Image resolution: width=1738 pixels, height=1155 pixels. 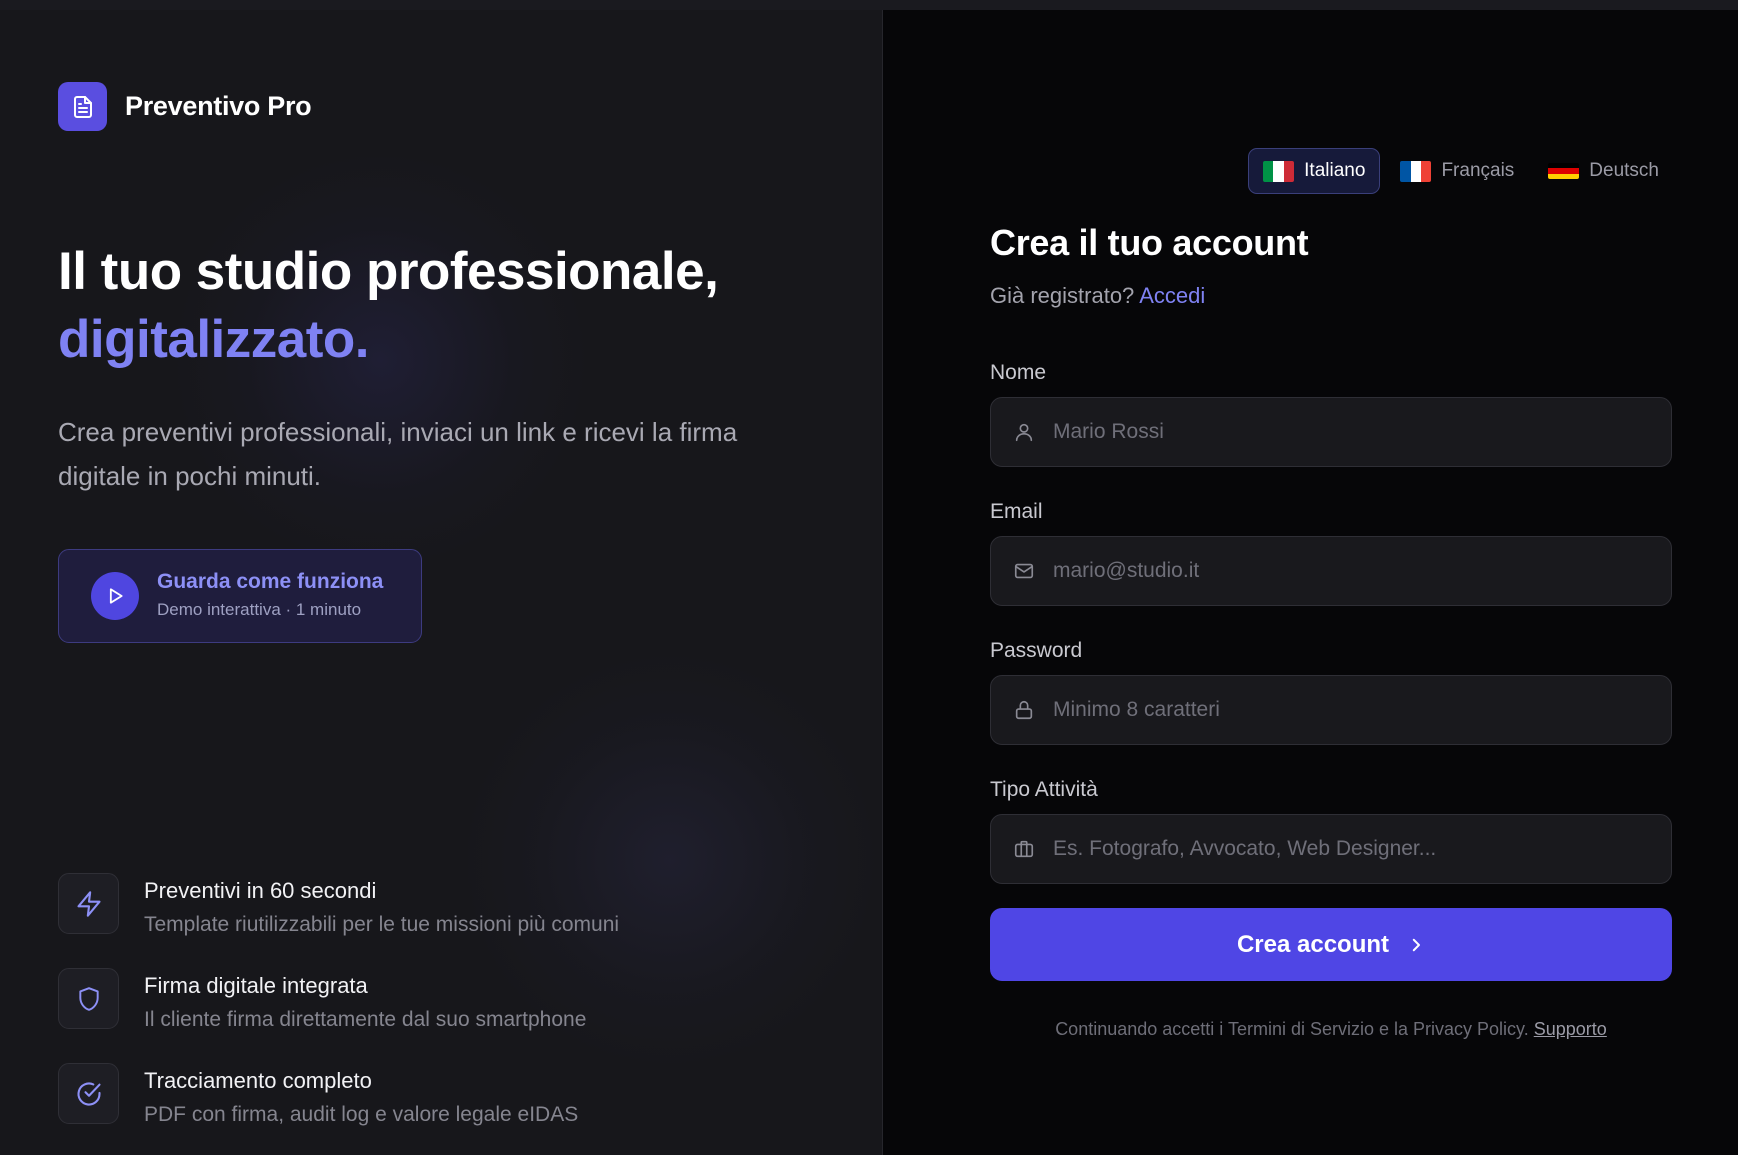 What do you see at coordinates (1570, 1029) in the screenshot?
I see `support-link: Supporto` at bounding box center [1570, 1029].